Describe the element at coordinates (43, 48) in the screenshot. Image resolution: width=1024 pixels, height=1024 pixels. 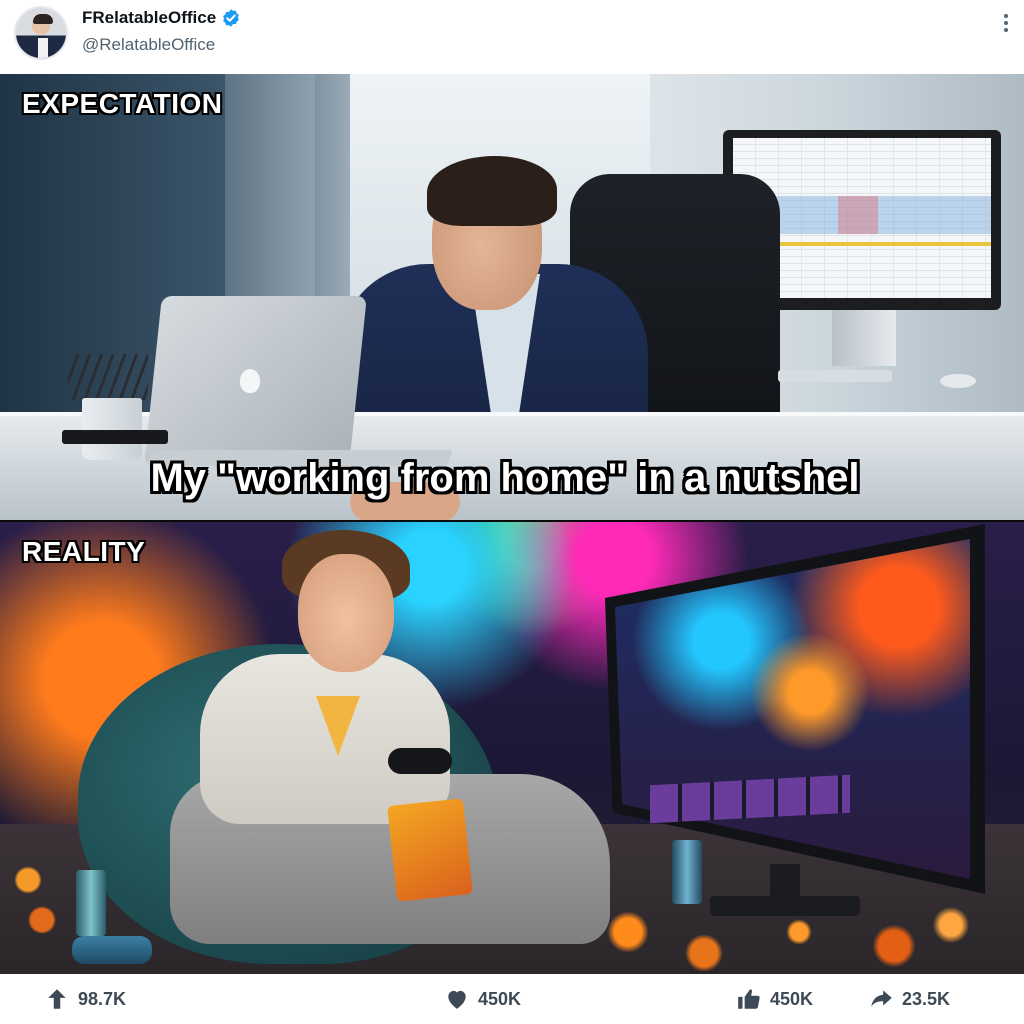
I see `avatar-collar` at that location.